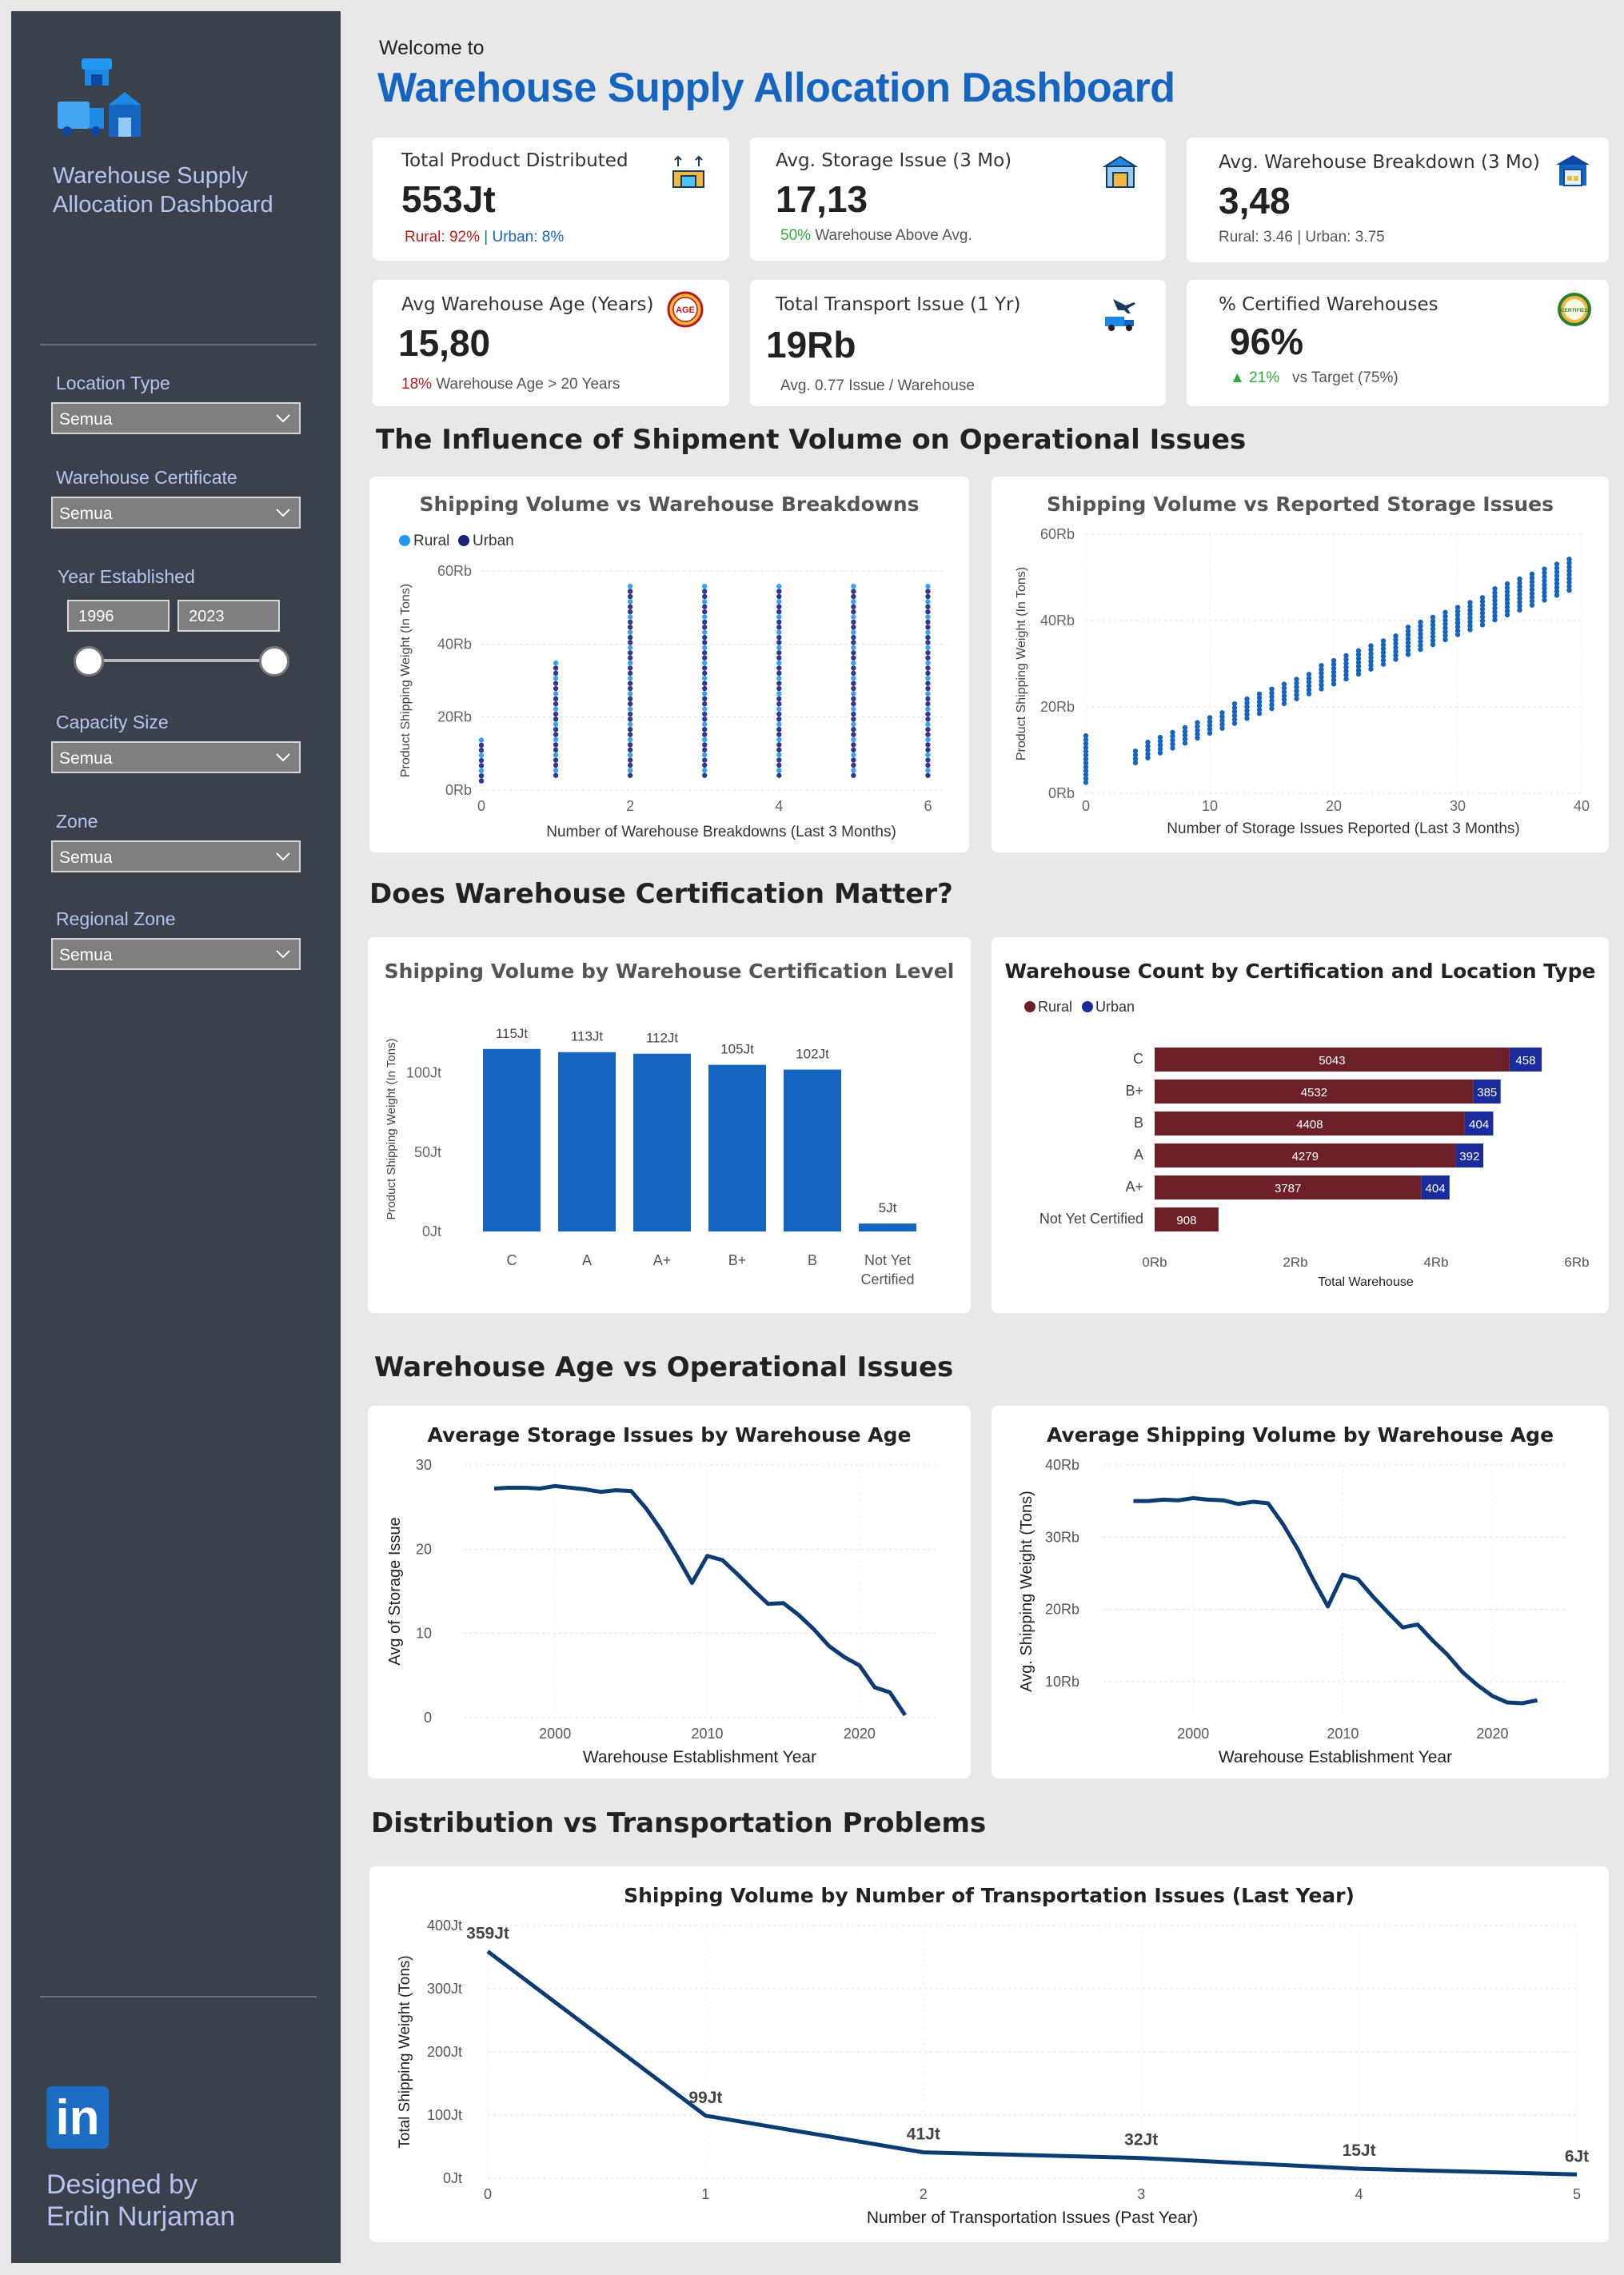 This screenshot has height=2275, width=1624. Describe the element at coordinates (1255, 377) in the screenshot. I see `delta-vs-target: ▲ 21%` at that location.